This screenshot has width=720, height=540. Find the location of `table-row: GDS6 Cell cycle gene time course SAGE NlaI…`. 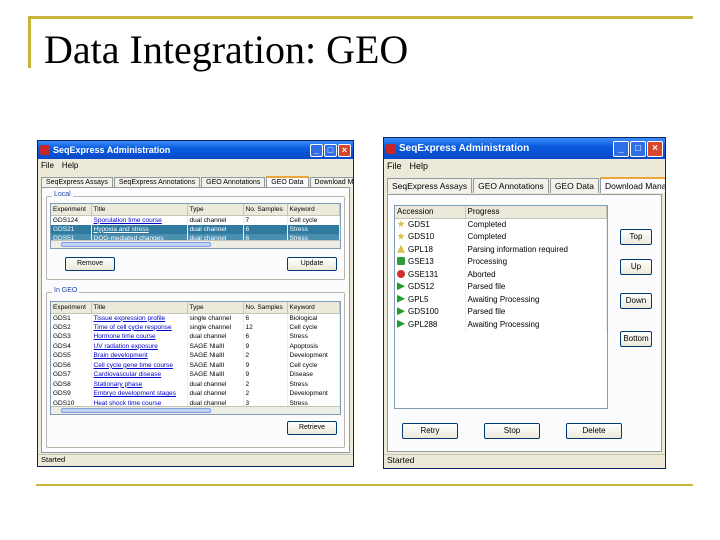

table-row: GDS6 Cell cycle gene time course SAGE NlaI… is located at coordinates (195, 365).